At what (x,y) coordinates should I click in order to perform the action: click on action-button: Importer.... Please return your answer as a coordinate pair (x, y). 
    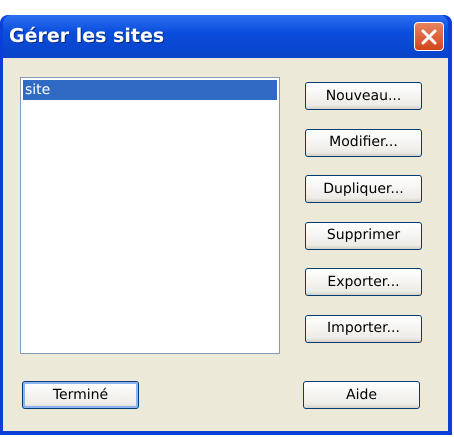
    Looking at the image, I should click on (363, 328).